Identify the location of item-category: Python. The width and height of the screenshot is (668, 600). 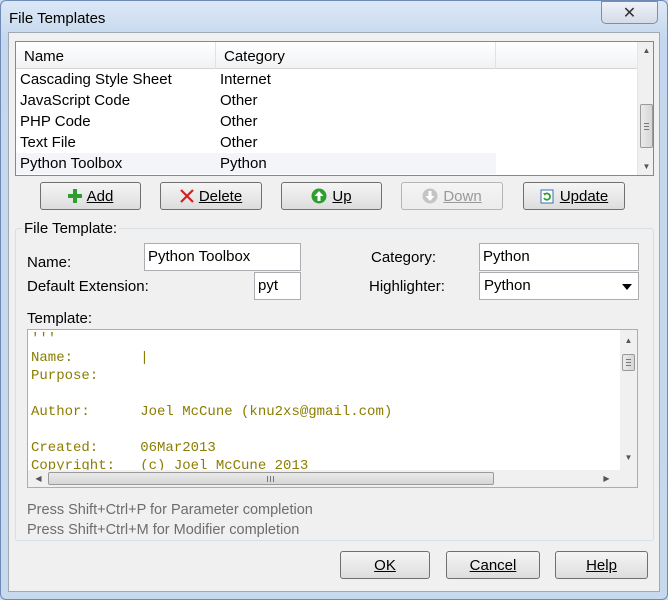
(243, 163).